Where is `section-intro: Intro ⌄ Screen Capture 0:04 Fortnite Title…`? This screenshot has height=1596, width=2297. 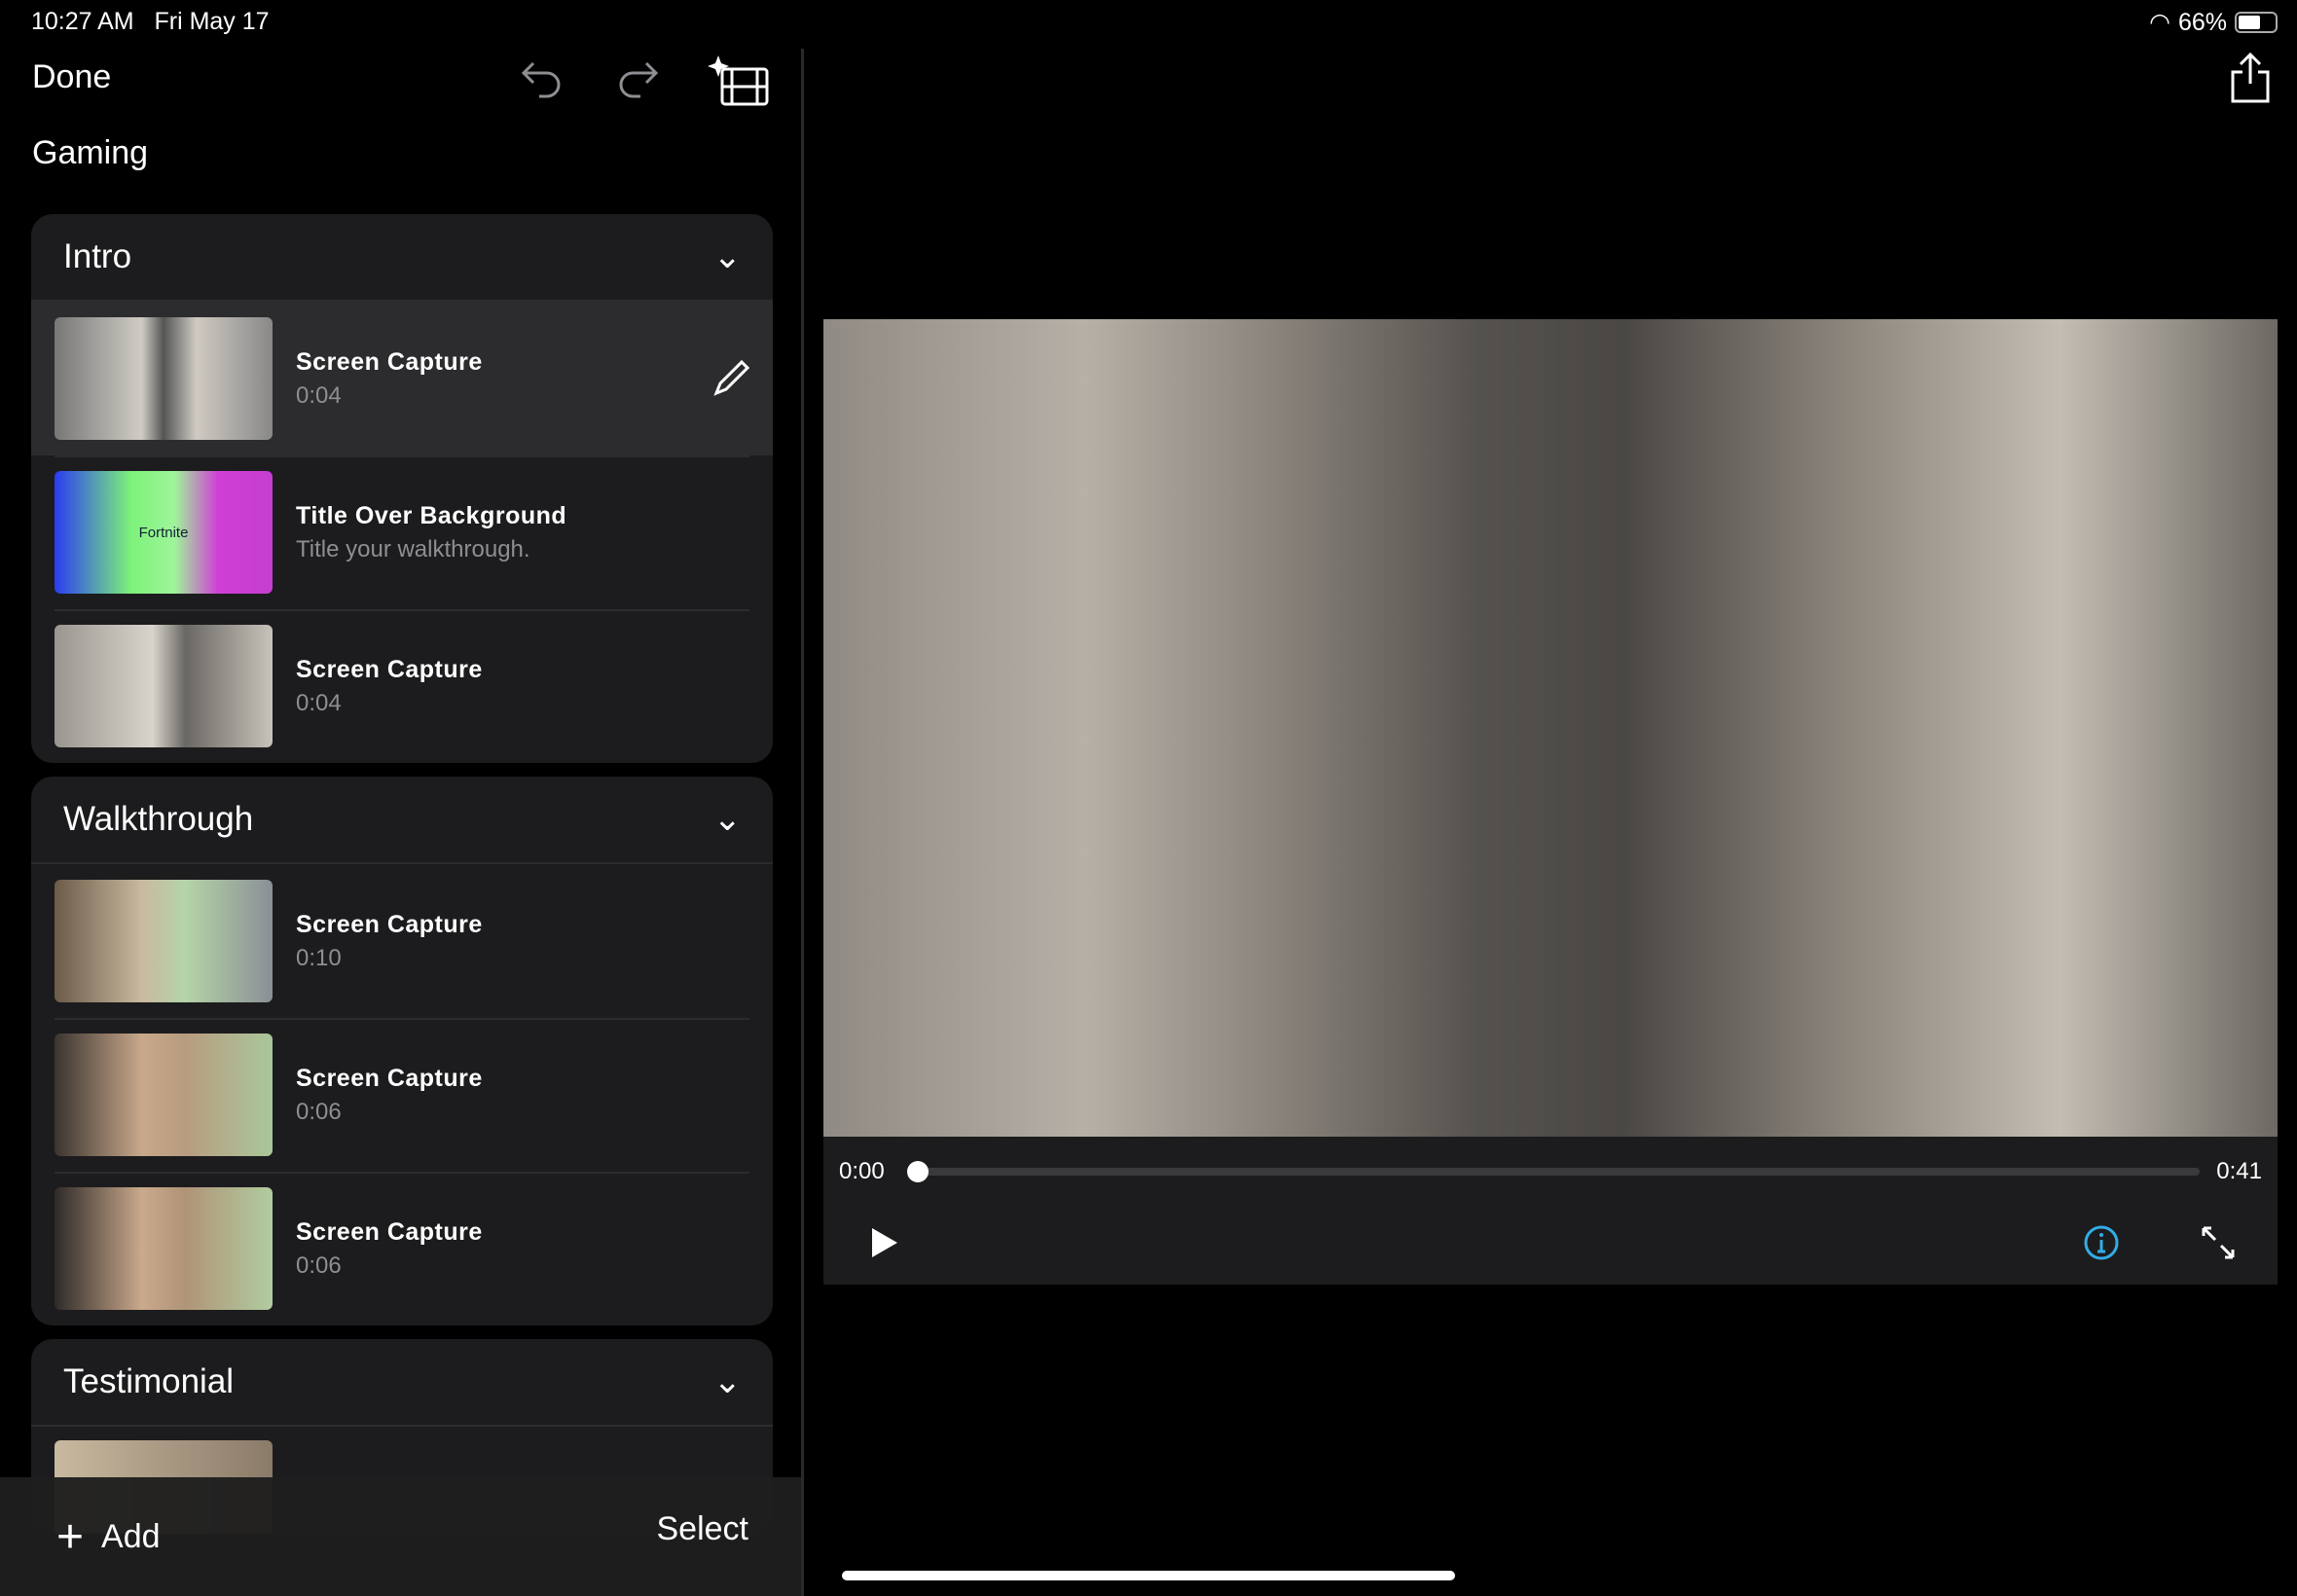
section-intro: Intro ⌄ Screen Capture 0:04 Fortnite Title… is located at coordinates (402, 488).